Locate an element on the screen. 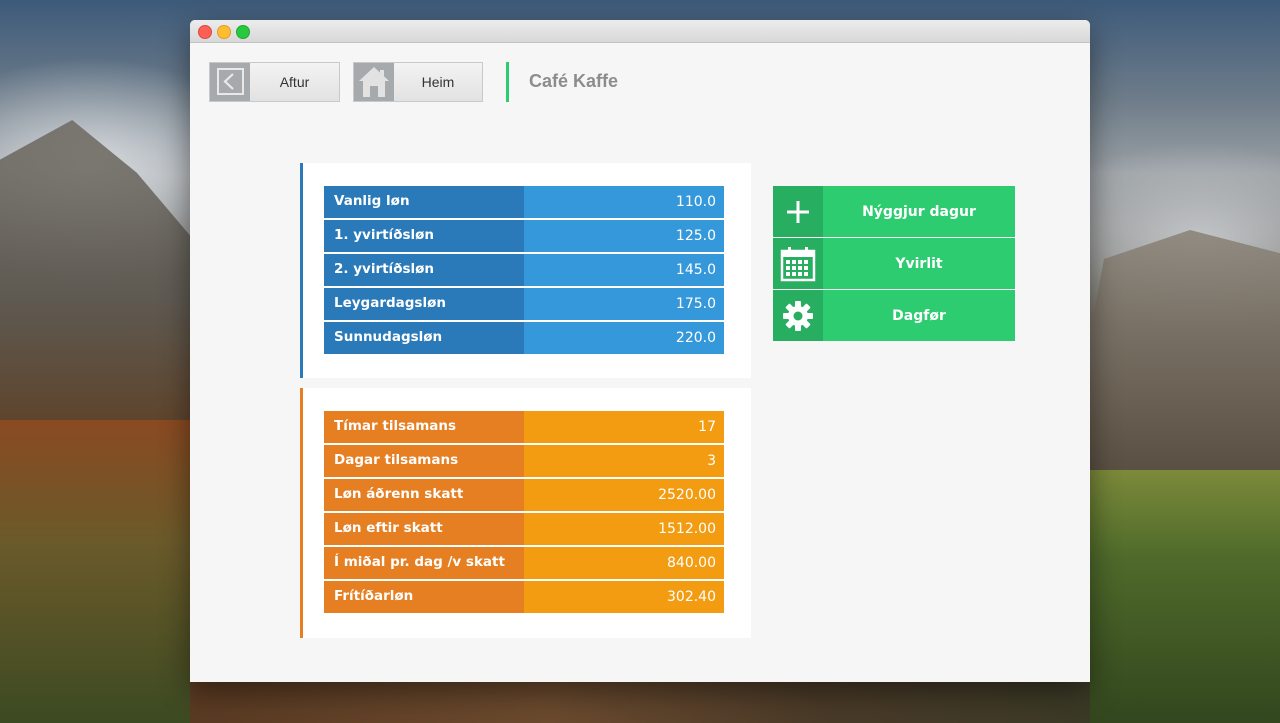  summary-value: 1512.00 is located at coordinates (624, 529).